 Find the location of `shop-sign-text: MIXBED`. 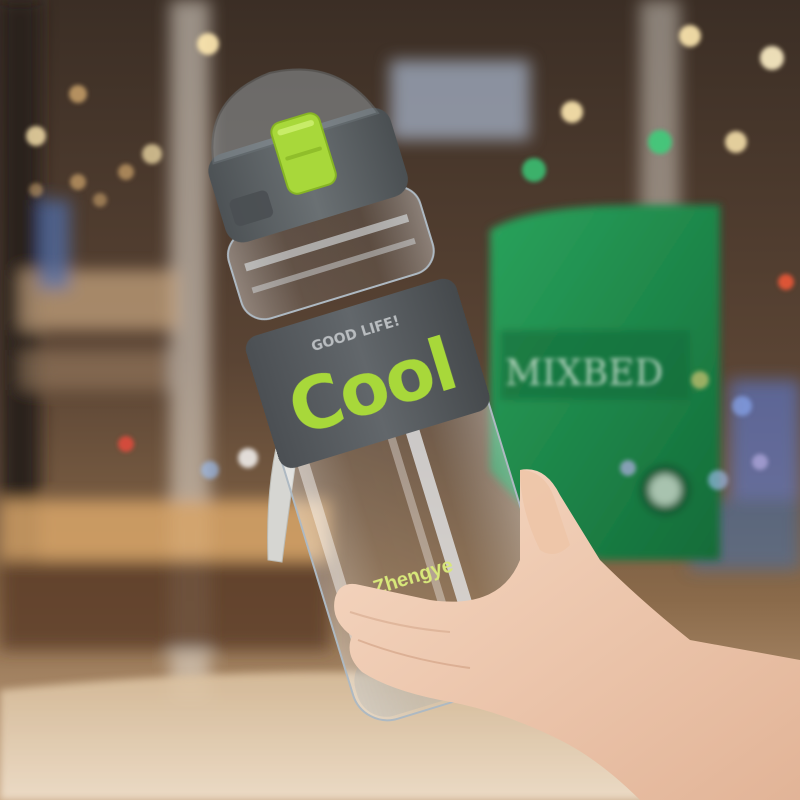

shop-sign-text: MIXBED is located at coordinates (584, 373).